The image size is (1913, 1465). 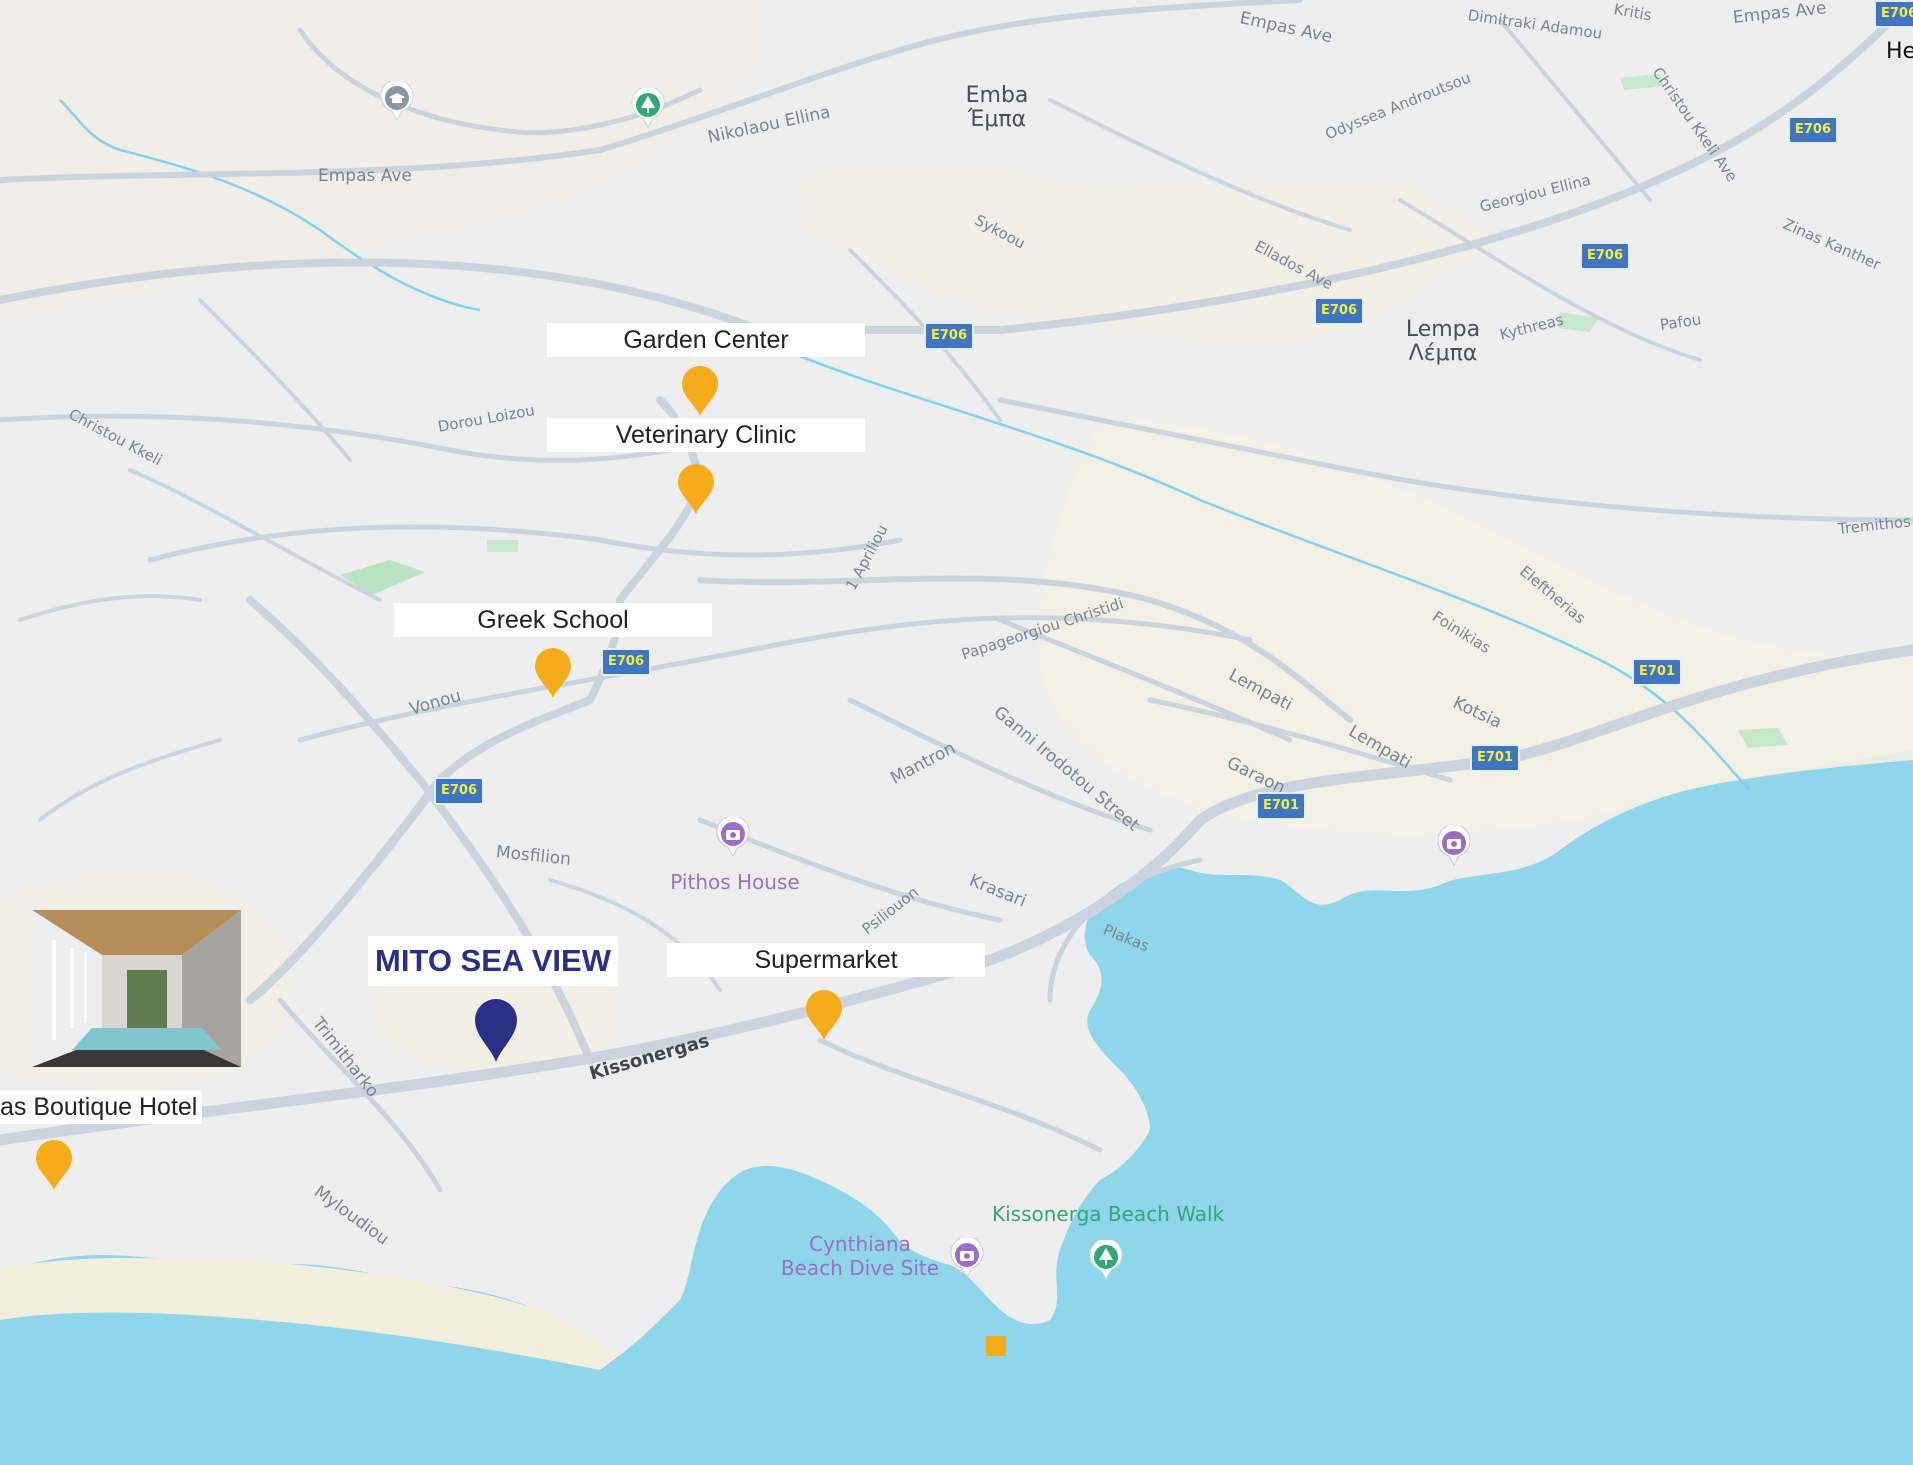 What do you see at coordinates (826, 960) in the screenshot?
I see `amenity-label: Supermarket` at bounding box center [826, 960].